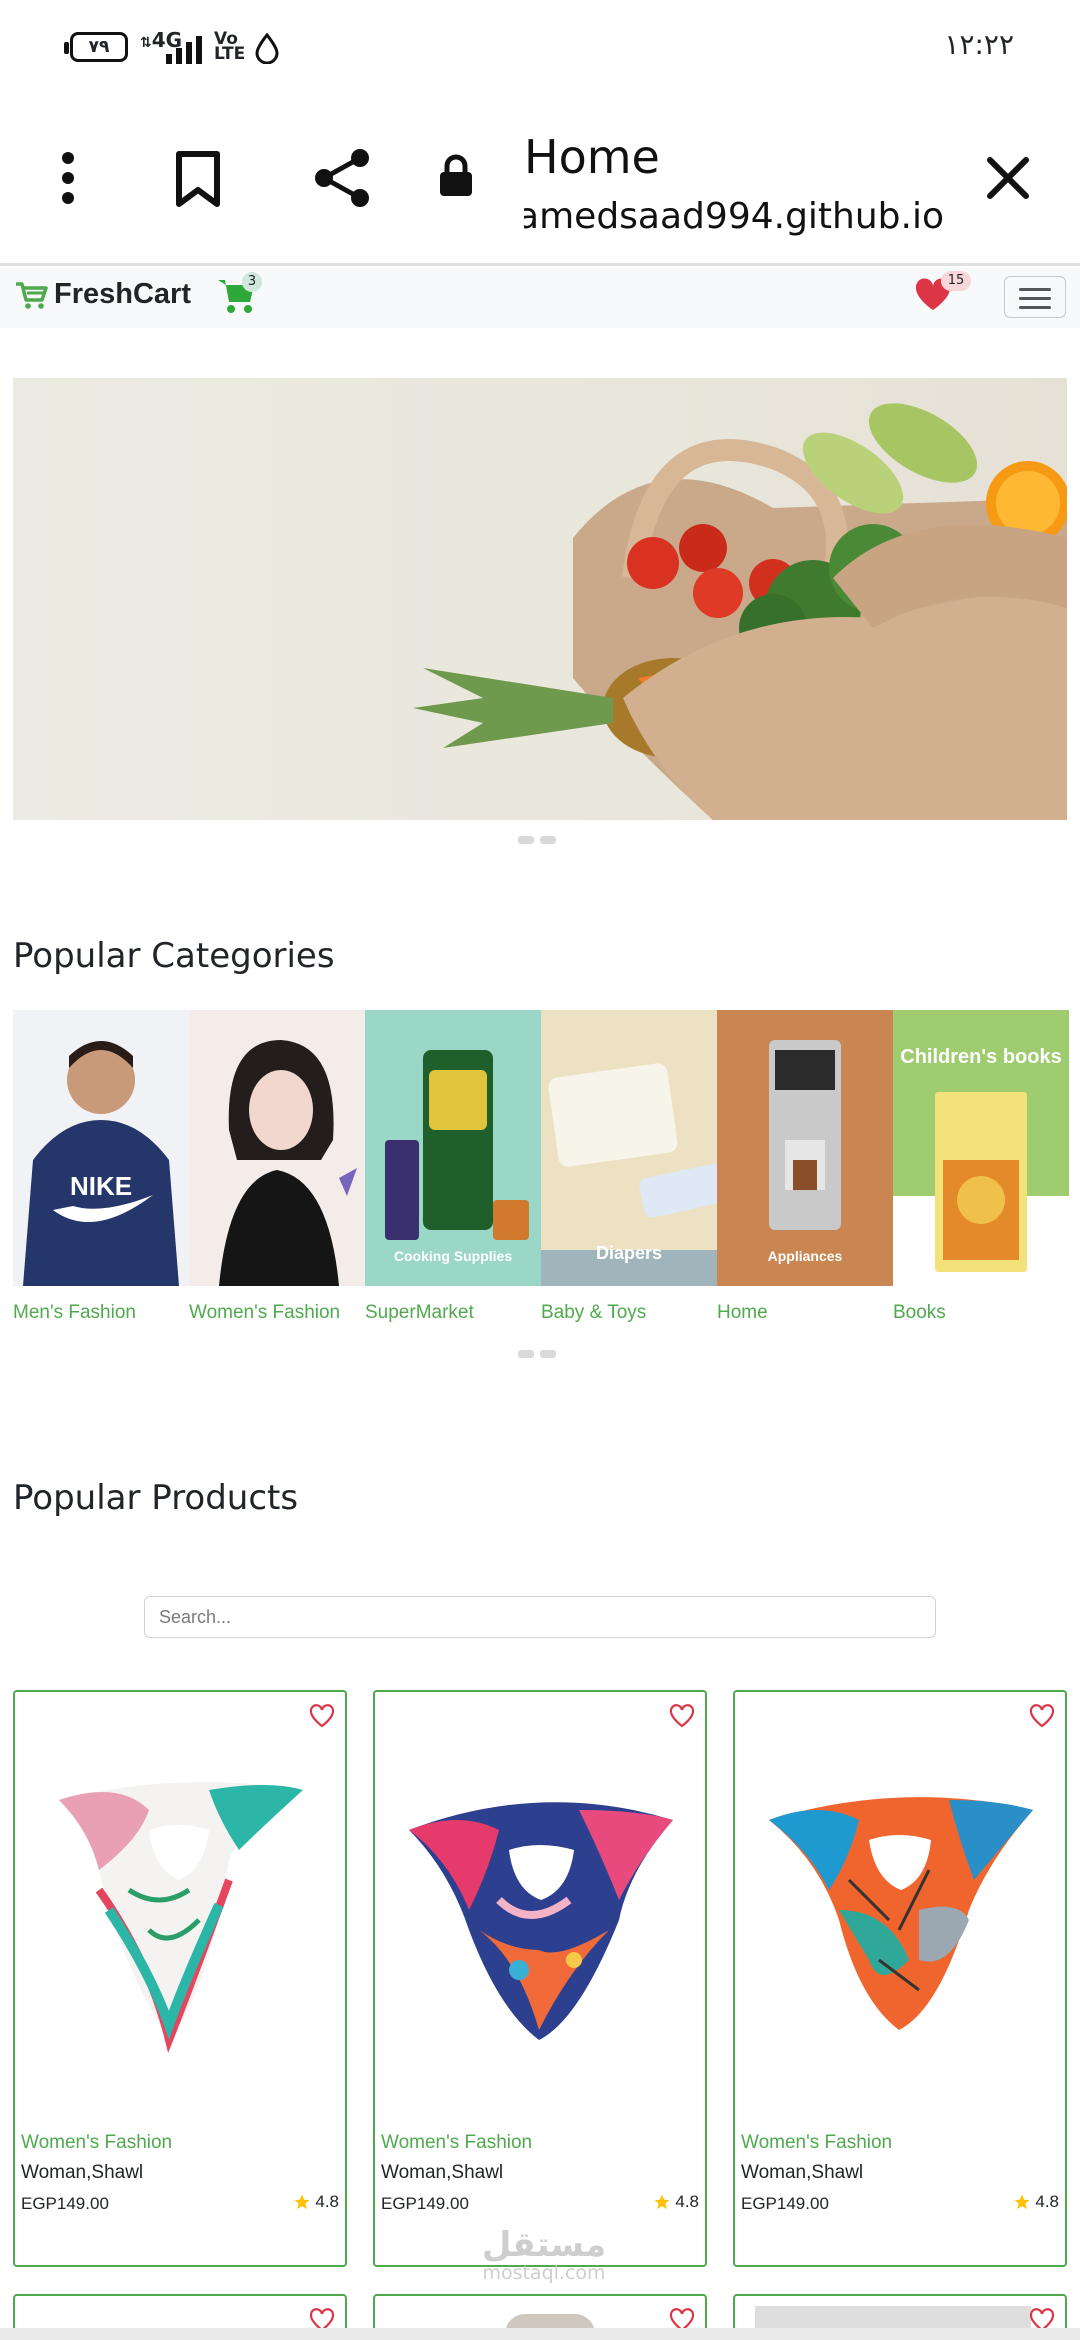 The width and height of the screenshot is (1080, 2340). I want to click on category-image: Diapers, so click(629, 1148).